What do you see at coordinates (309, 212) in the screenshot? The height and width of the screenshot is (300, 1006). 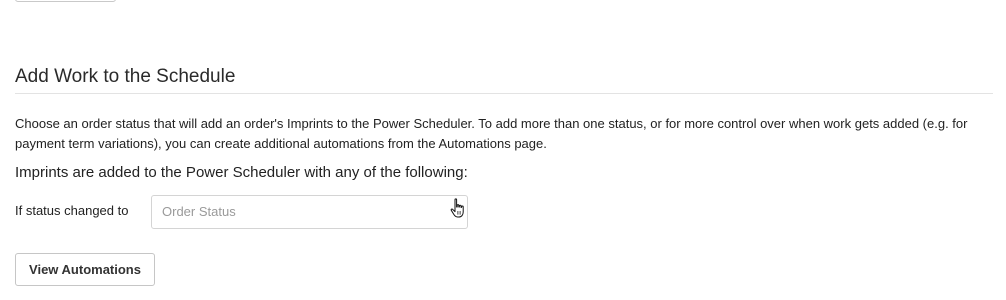 I see `order-status-select: Order Status` at bounding box center [309, 212].